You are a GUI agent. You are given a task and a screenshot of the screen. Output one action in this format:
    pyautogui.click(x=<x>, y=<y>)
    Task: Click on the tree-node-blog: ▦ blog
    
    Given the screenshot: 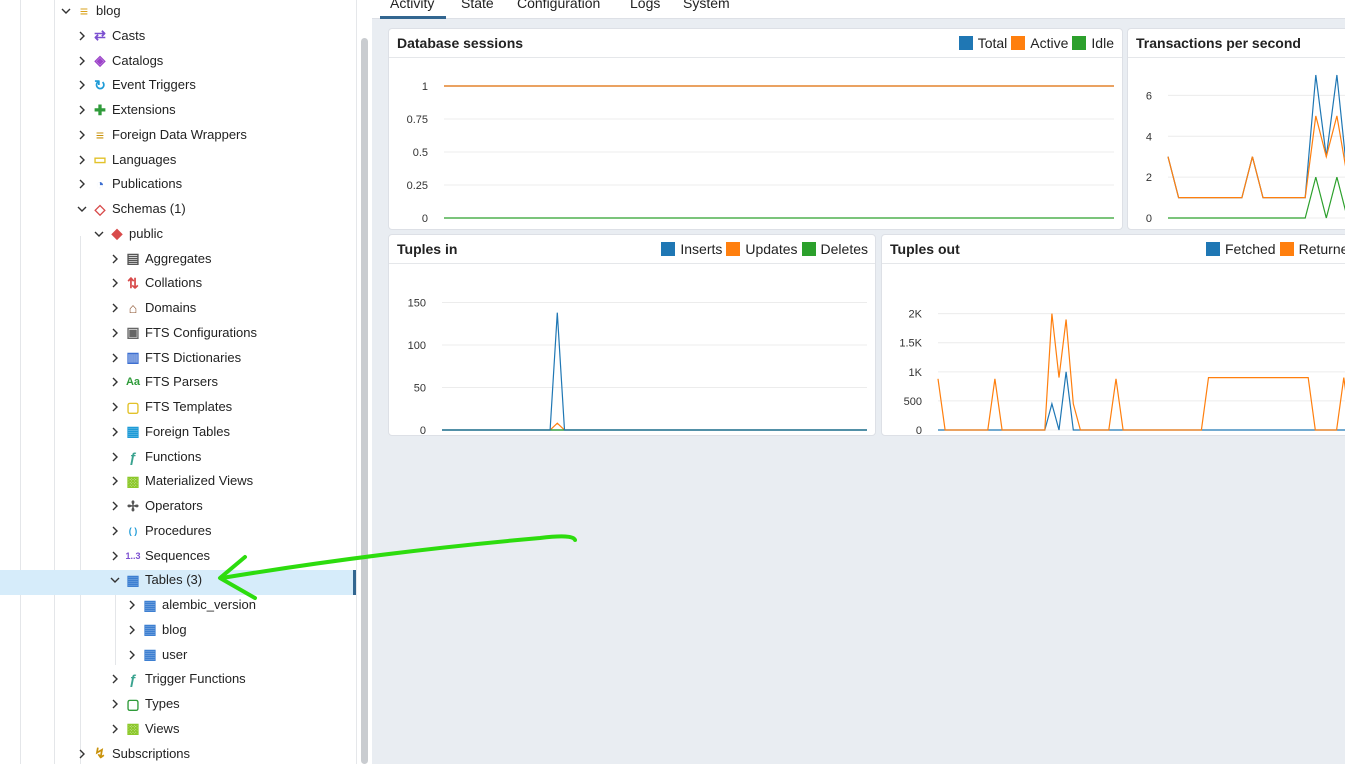 What is the action you would take?
    pyautogui.click(x=155, y=630)
    